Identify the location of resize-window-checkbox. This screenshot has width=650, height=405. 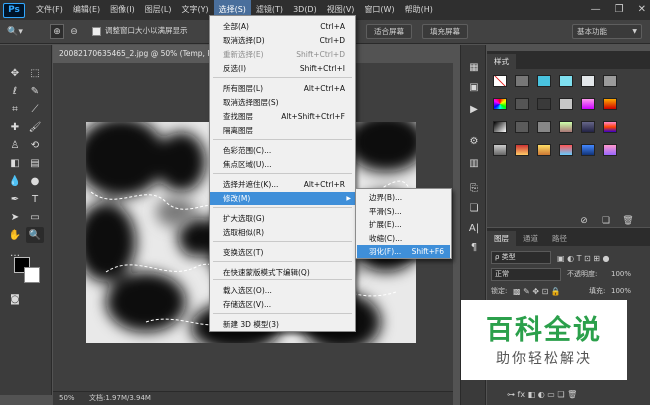
(96, 31).